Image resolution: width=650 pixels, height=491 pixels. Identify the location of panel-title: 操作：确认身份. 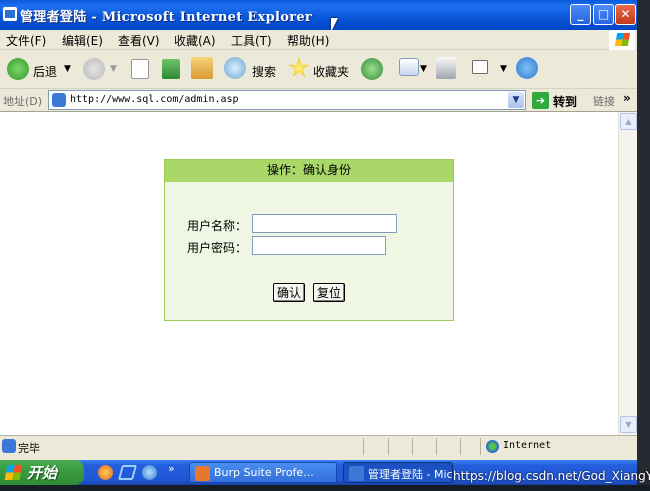
(309, 171).